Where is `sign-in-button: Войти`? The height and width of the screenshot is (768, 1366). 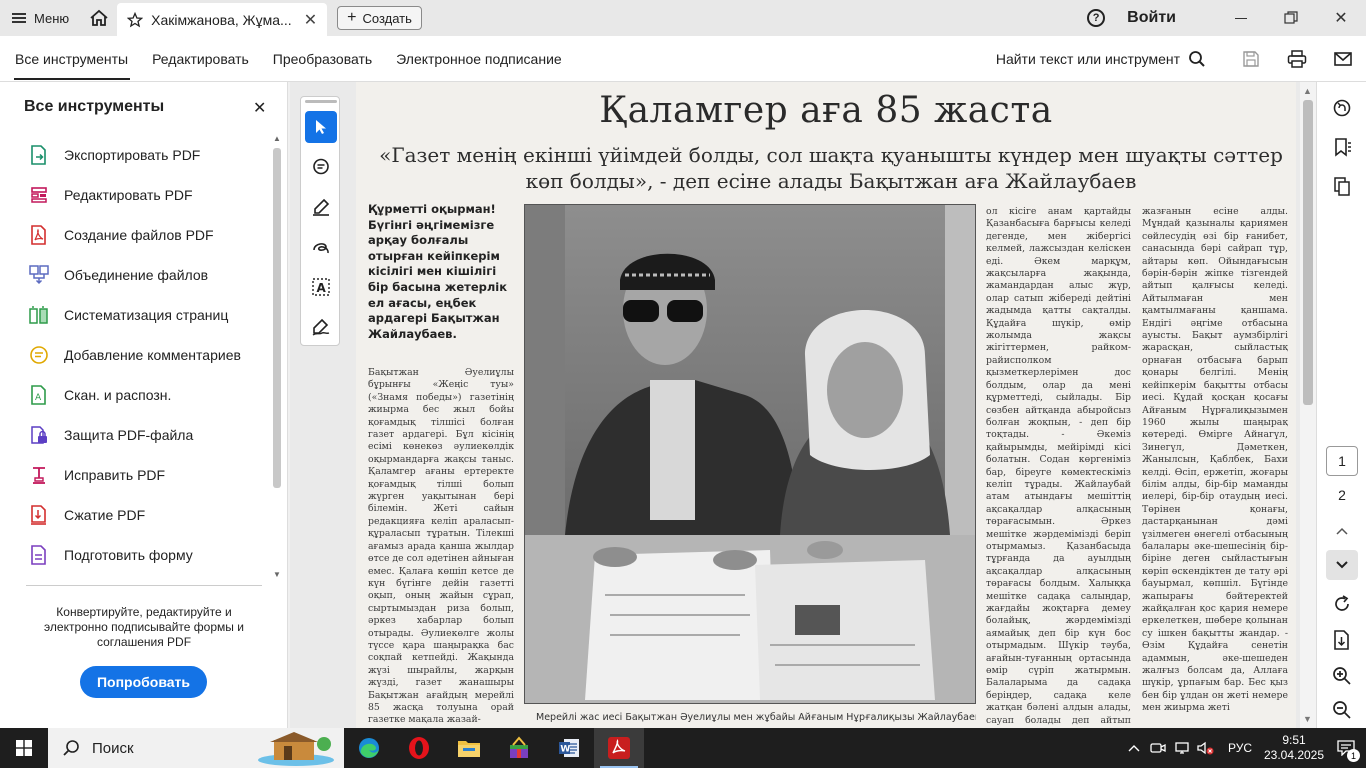
sign-in-button: Войти is located at coordinates (1151, 18).